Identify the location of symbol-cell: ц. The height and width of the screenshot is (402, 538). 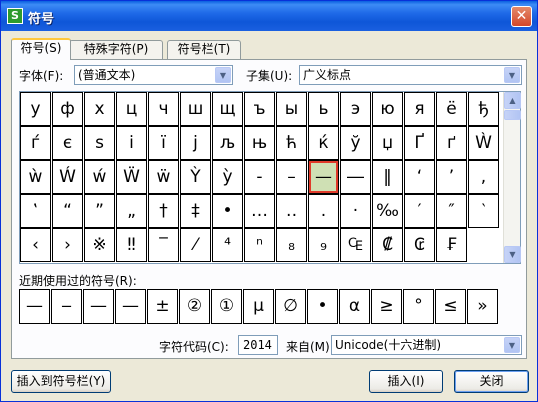
(131, 109).